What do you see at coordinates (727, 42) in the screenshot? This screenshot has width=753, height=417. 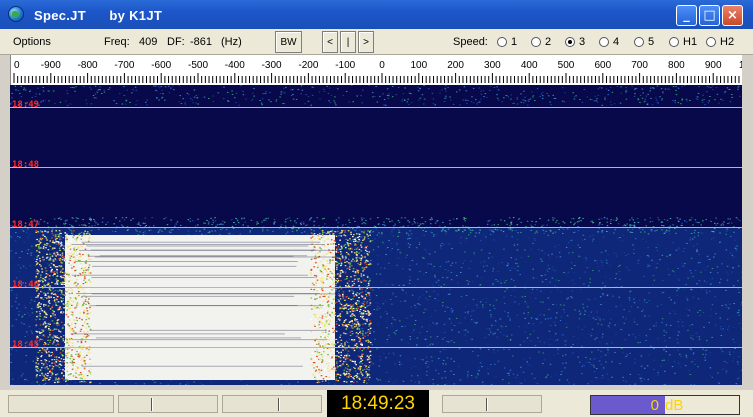 I see `radio-label: H2` at bounding box center [727, 42].